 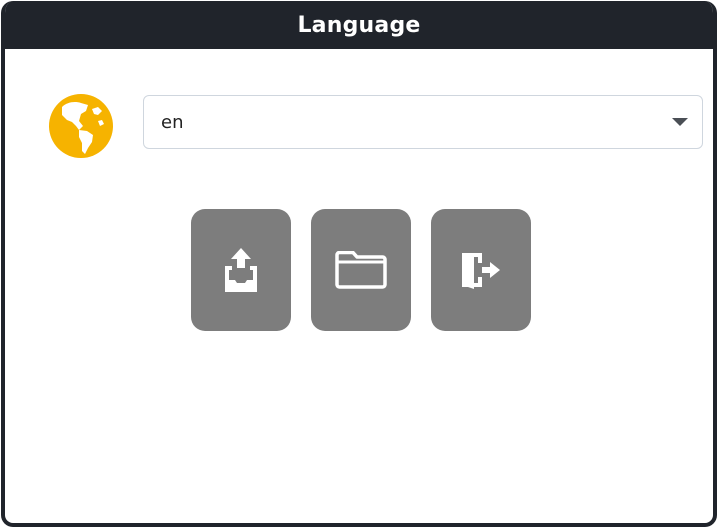 What do you see at coordinates (423, 122) in the screenshot?
I see `language-select: en` at bounding box center [423, 122].